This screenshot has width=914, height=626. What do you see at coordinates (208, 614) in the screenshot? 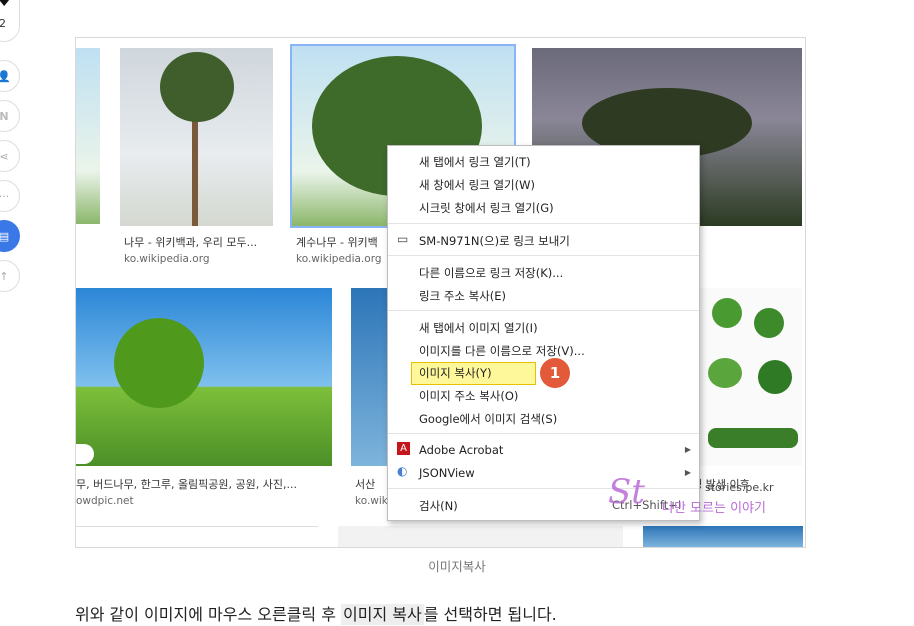
I see `body-text-before: 위와 같이 이미지에 마우스 오른클릭 후` at bounding box center [208, 614].